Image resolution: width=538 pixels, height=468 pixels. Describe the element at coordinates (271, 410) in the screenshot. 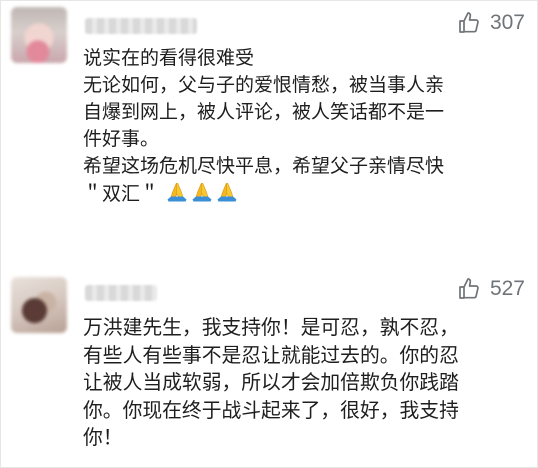

I see `comment-line: 你。你现在终于战斗起来了，很好，我支持` at that location.